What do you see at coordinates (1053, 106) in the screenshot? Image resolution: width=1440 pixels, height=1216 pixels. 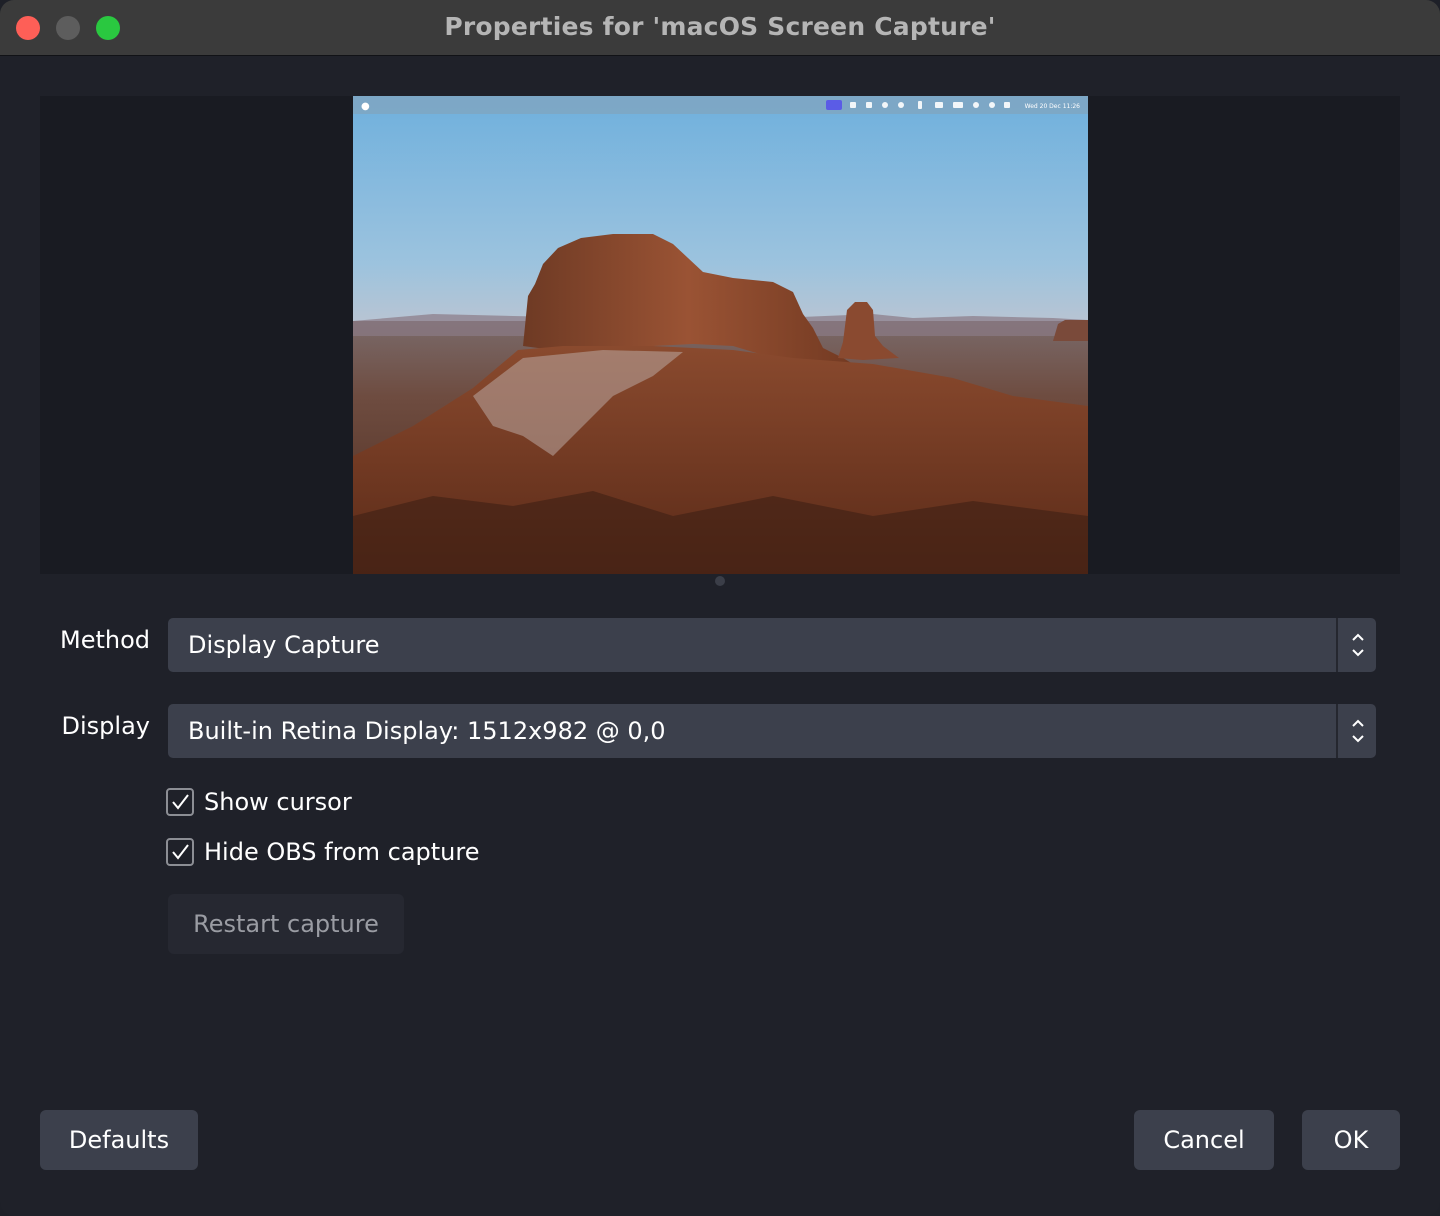 I see `menubar-clock: Wed 20 Dec 11:26` at bounding box center [1053, 106].